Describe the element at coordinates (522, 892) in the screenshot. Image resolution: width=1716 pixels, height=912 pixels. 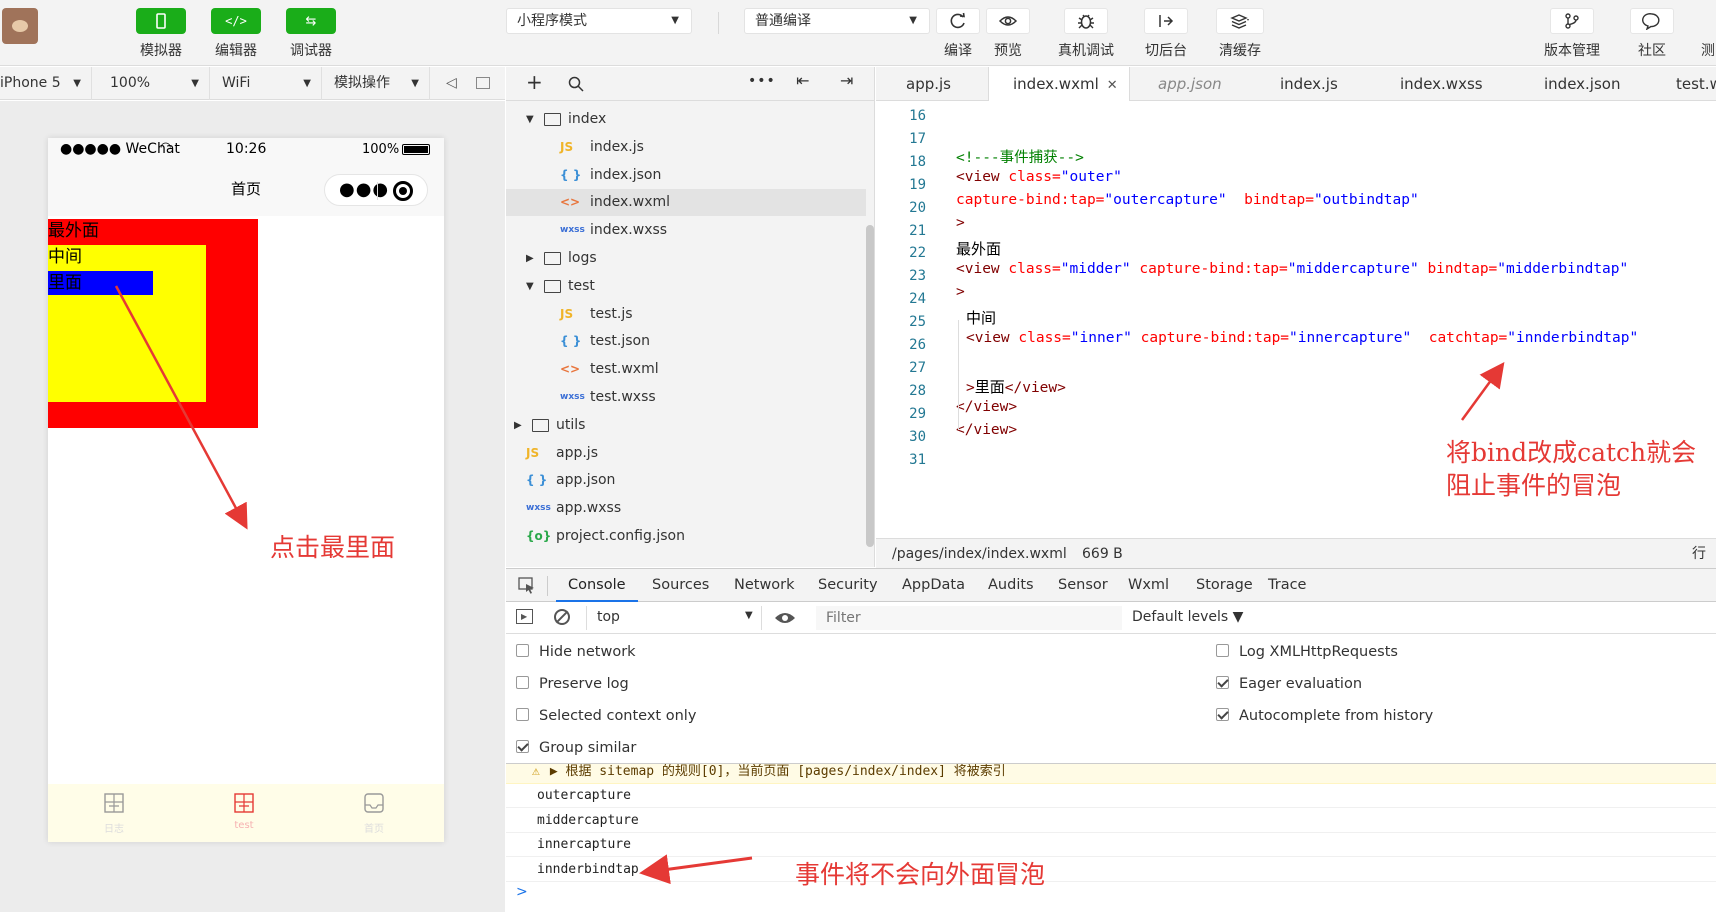
I see `console-prompt: >` at that location.